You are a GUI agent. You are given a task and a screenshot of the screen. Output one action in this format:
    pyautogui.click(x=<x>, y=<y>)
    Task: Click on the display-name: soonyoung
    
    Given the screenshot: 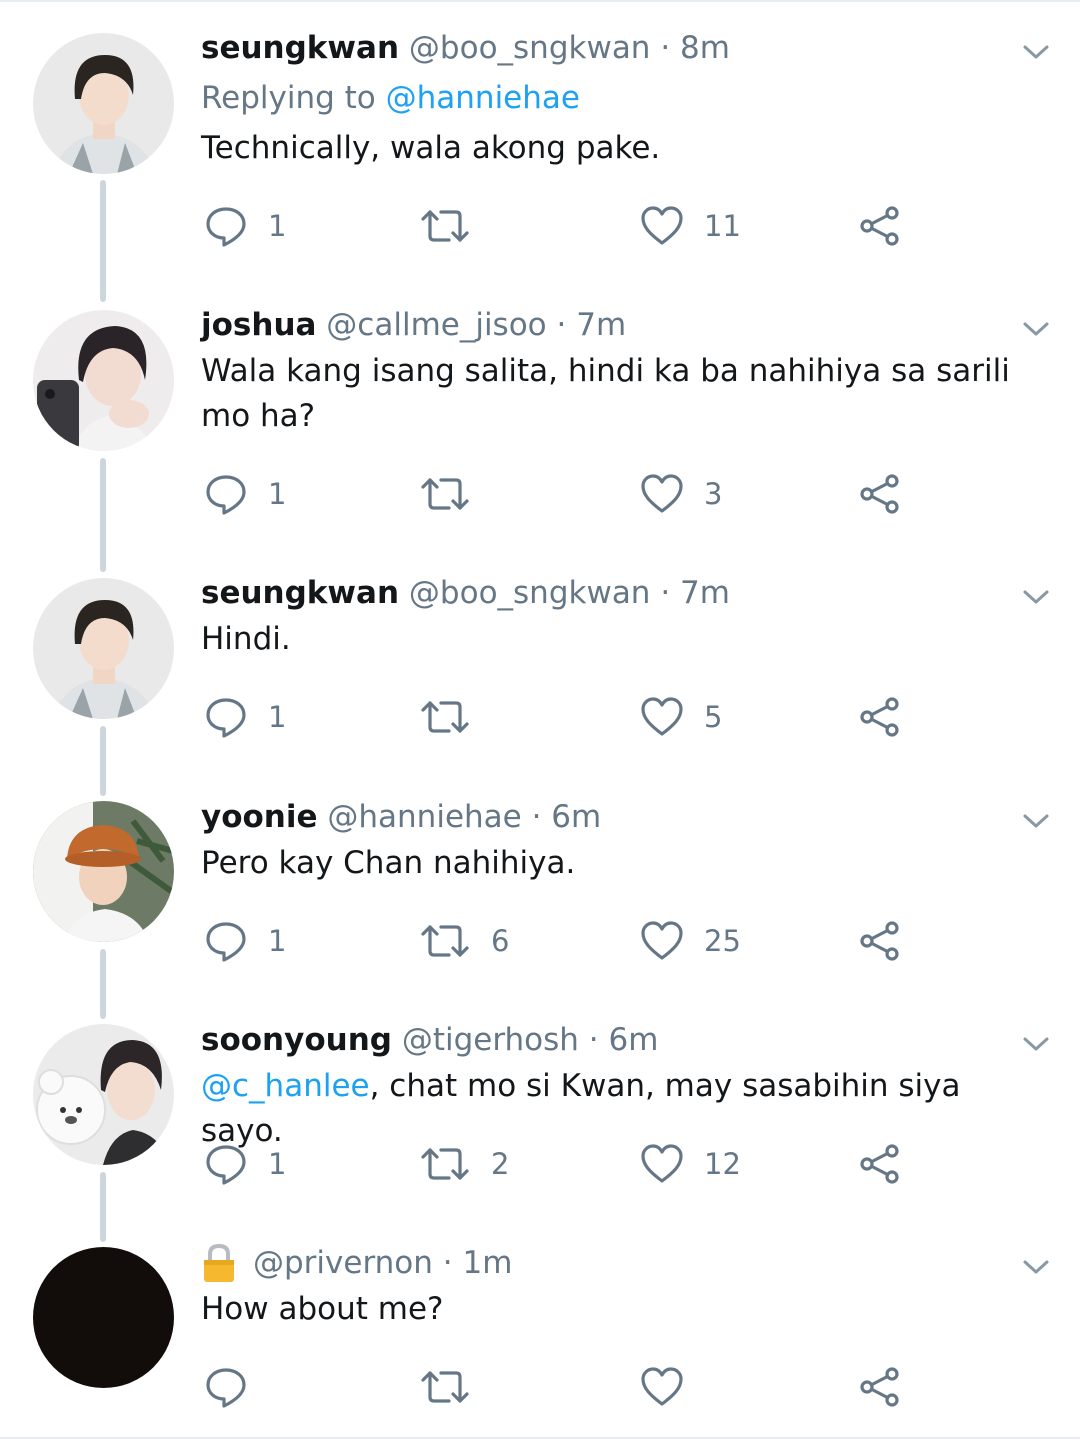 What is the action you would take?
    pyautogui.click(x=296, y=1040)
    